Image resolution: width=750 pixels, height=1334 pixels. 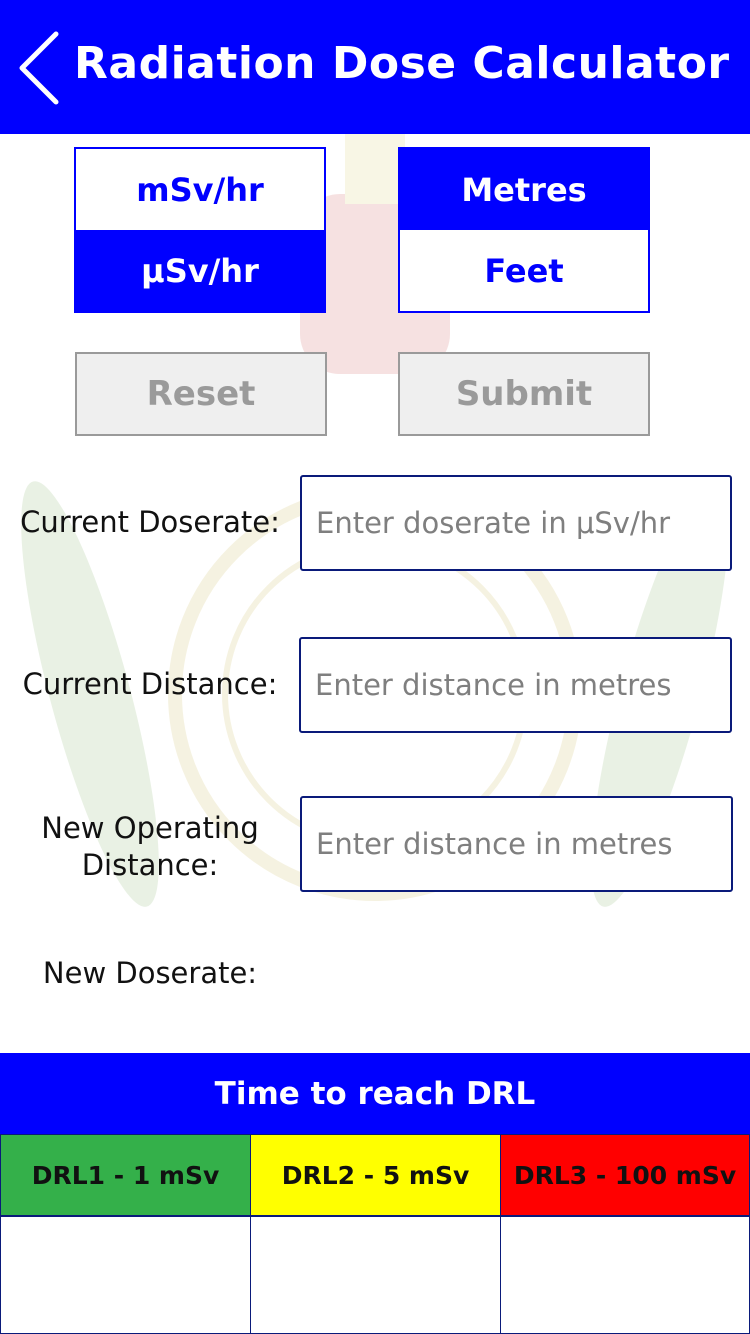 I want to click on dose-unit-selector: mSv/hr μSv/hr, so click(x=200, y=230).